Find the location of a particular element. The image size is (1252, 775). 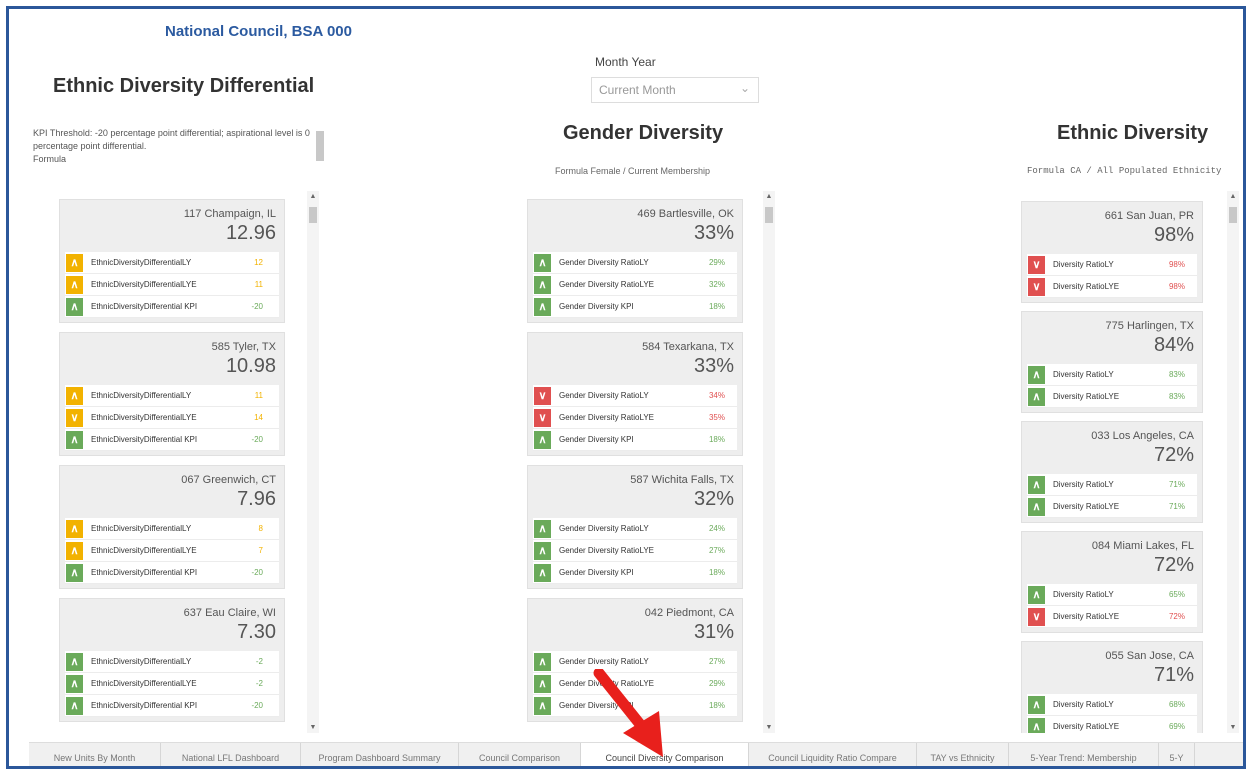

council-name: 067 Greenwich, CT is located at coordinates (228, 480).